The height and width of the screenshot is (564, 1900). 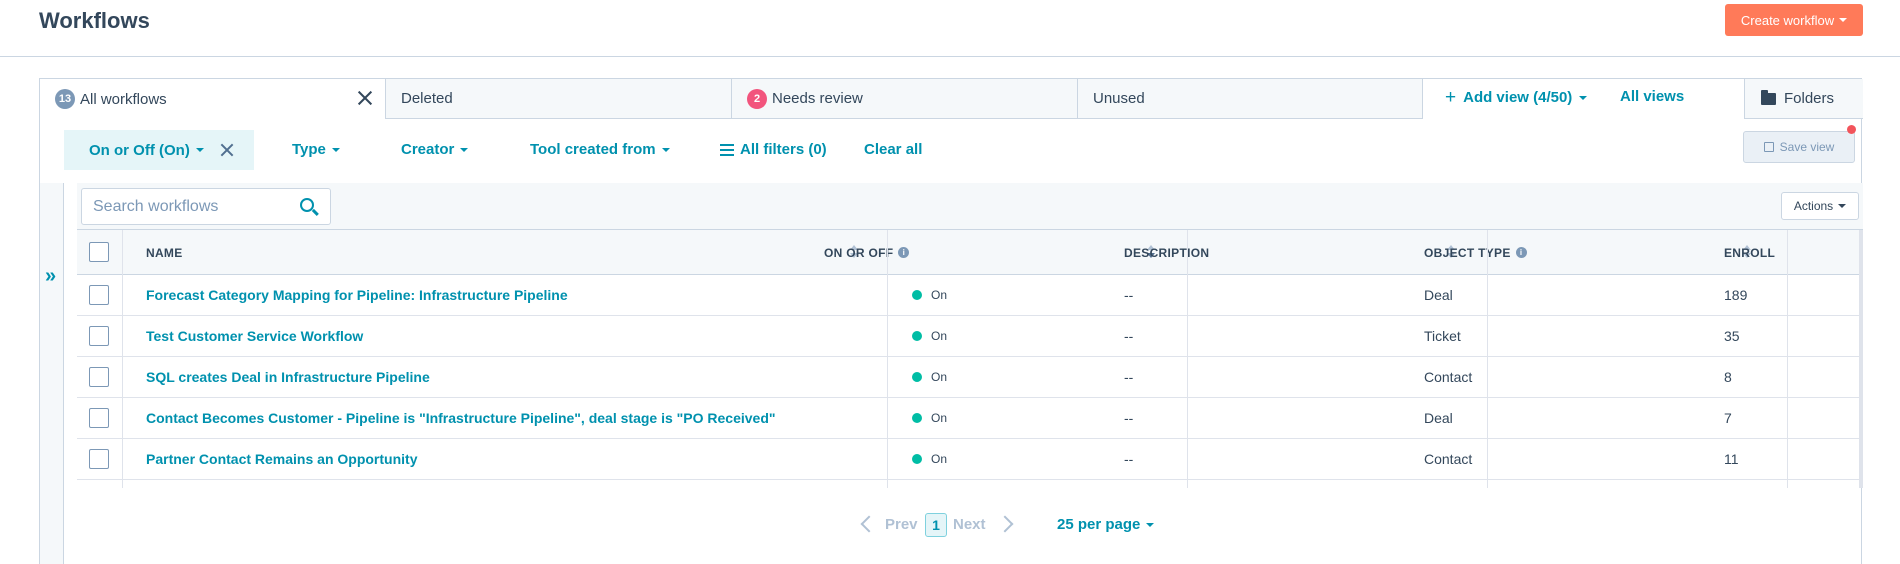 I want to click on per-page-select: 25 per page, so click(x=1106, y=524).